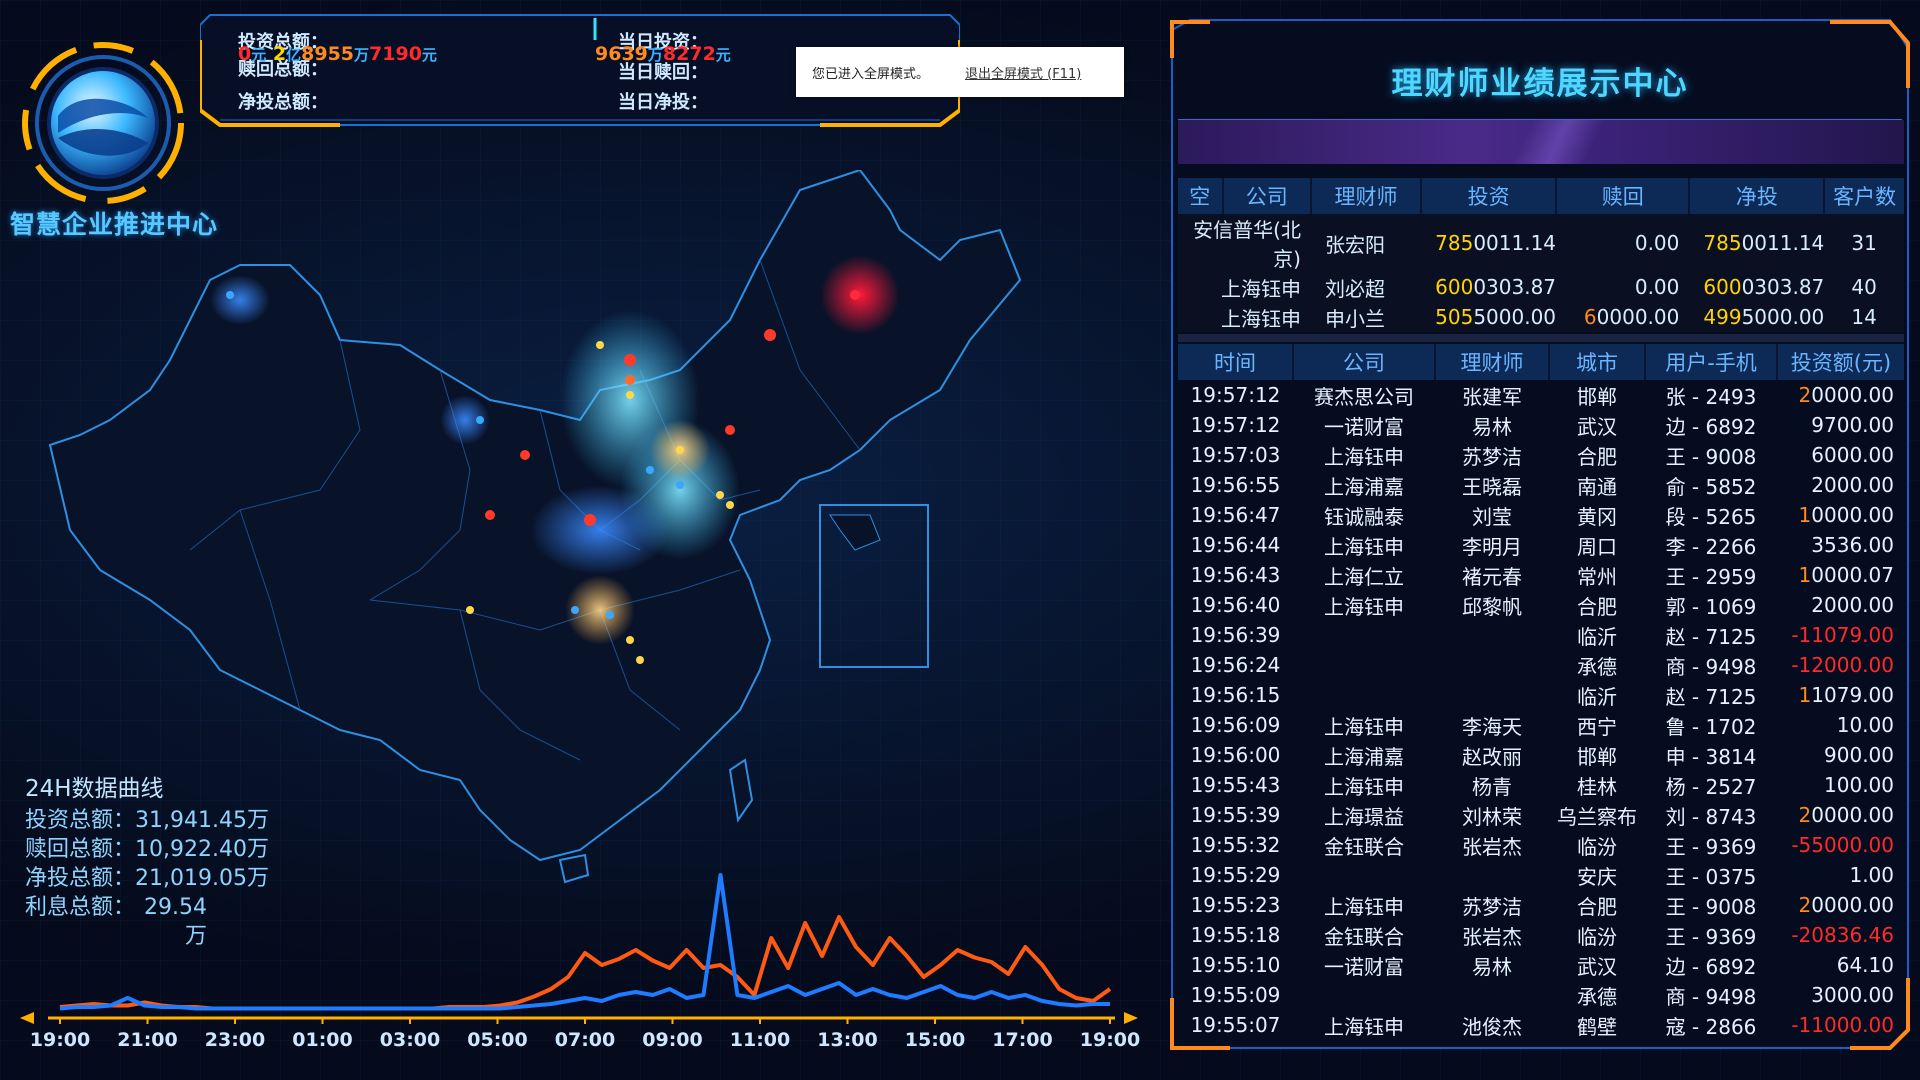 The image size is (1920, 1080). I want to click on top-redeem: 0.00, so click(1657, 243).